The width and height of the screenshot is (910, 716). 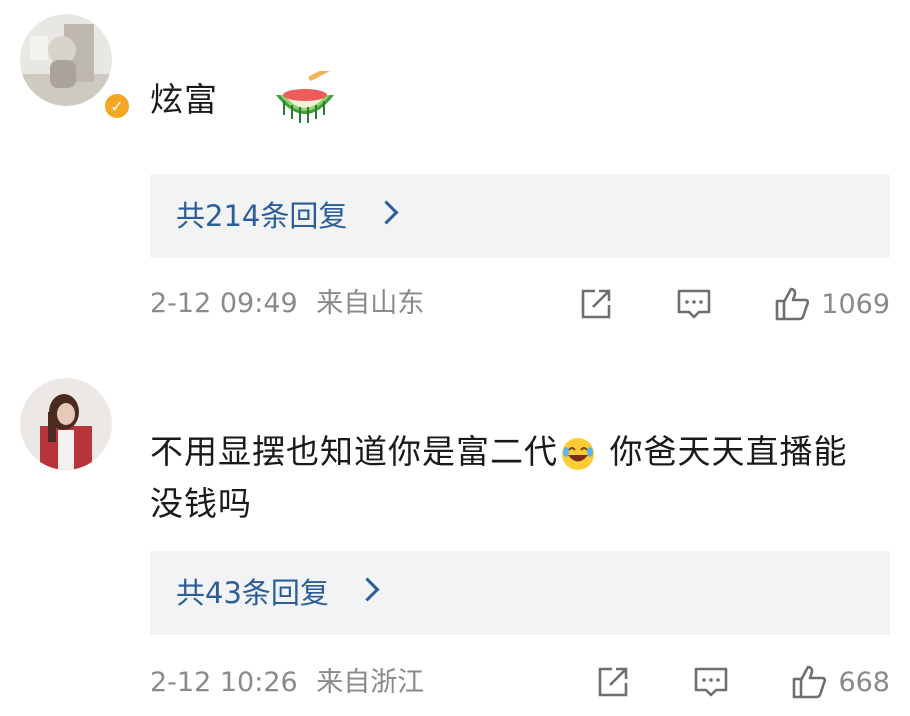 I want to click on location: 来自山东, so click(x=370, y=303).